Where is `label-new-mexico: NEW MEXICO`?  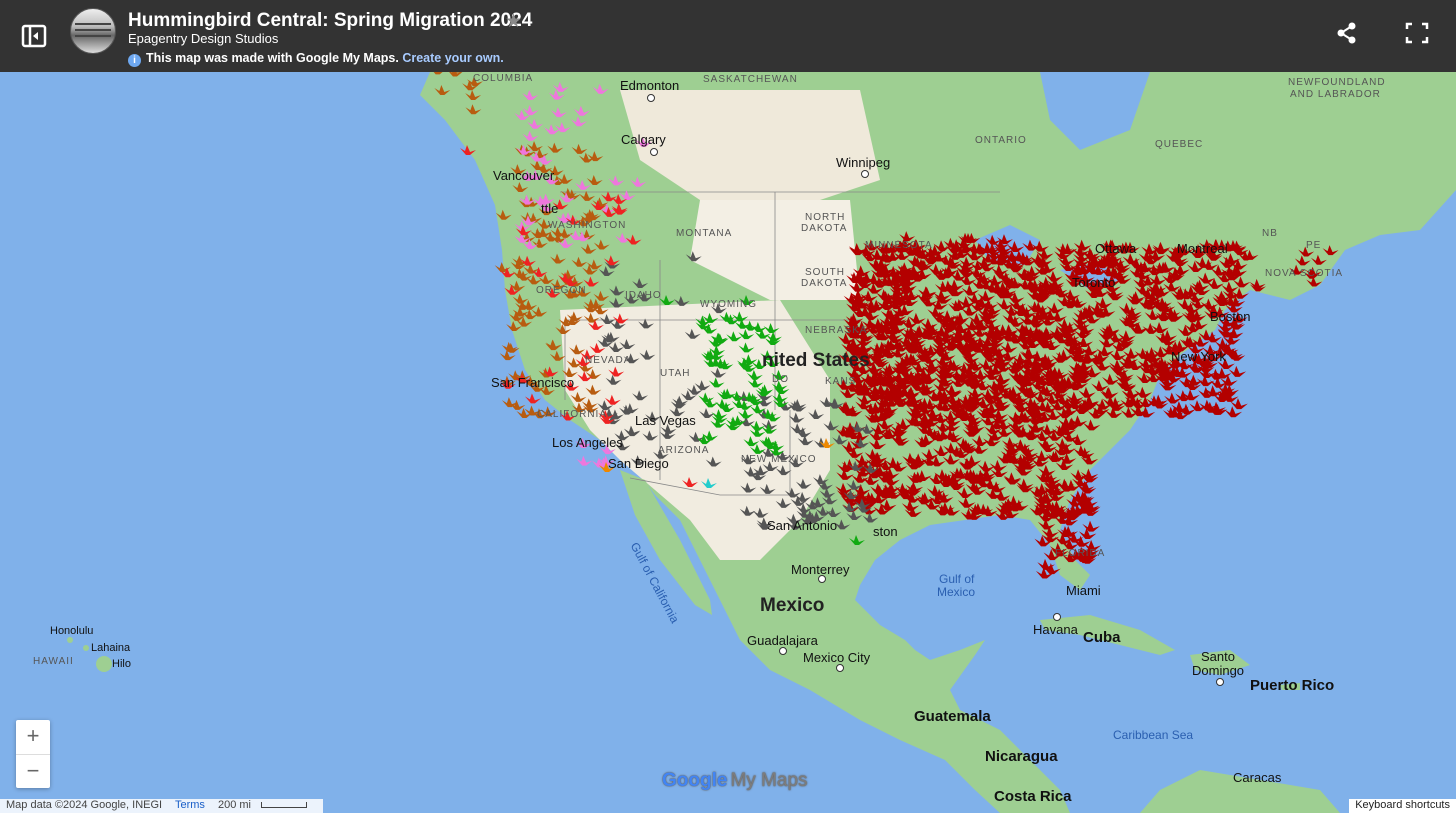 label-new-mexico: NEW MEXICO is located at coordinates (779, 459).